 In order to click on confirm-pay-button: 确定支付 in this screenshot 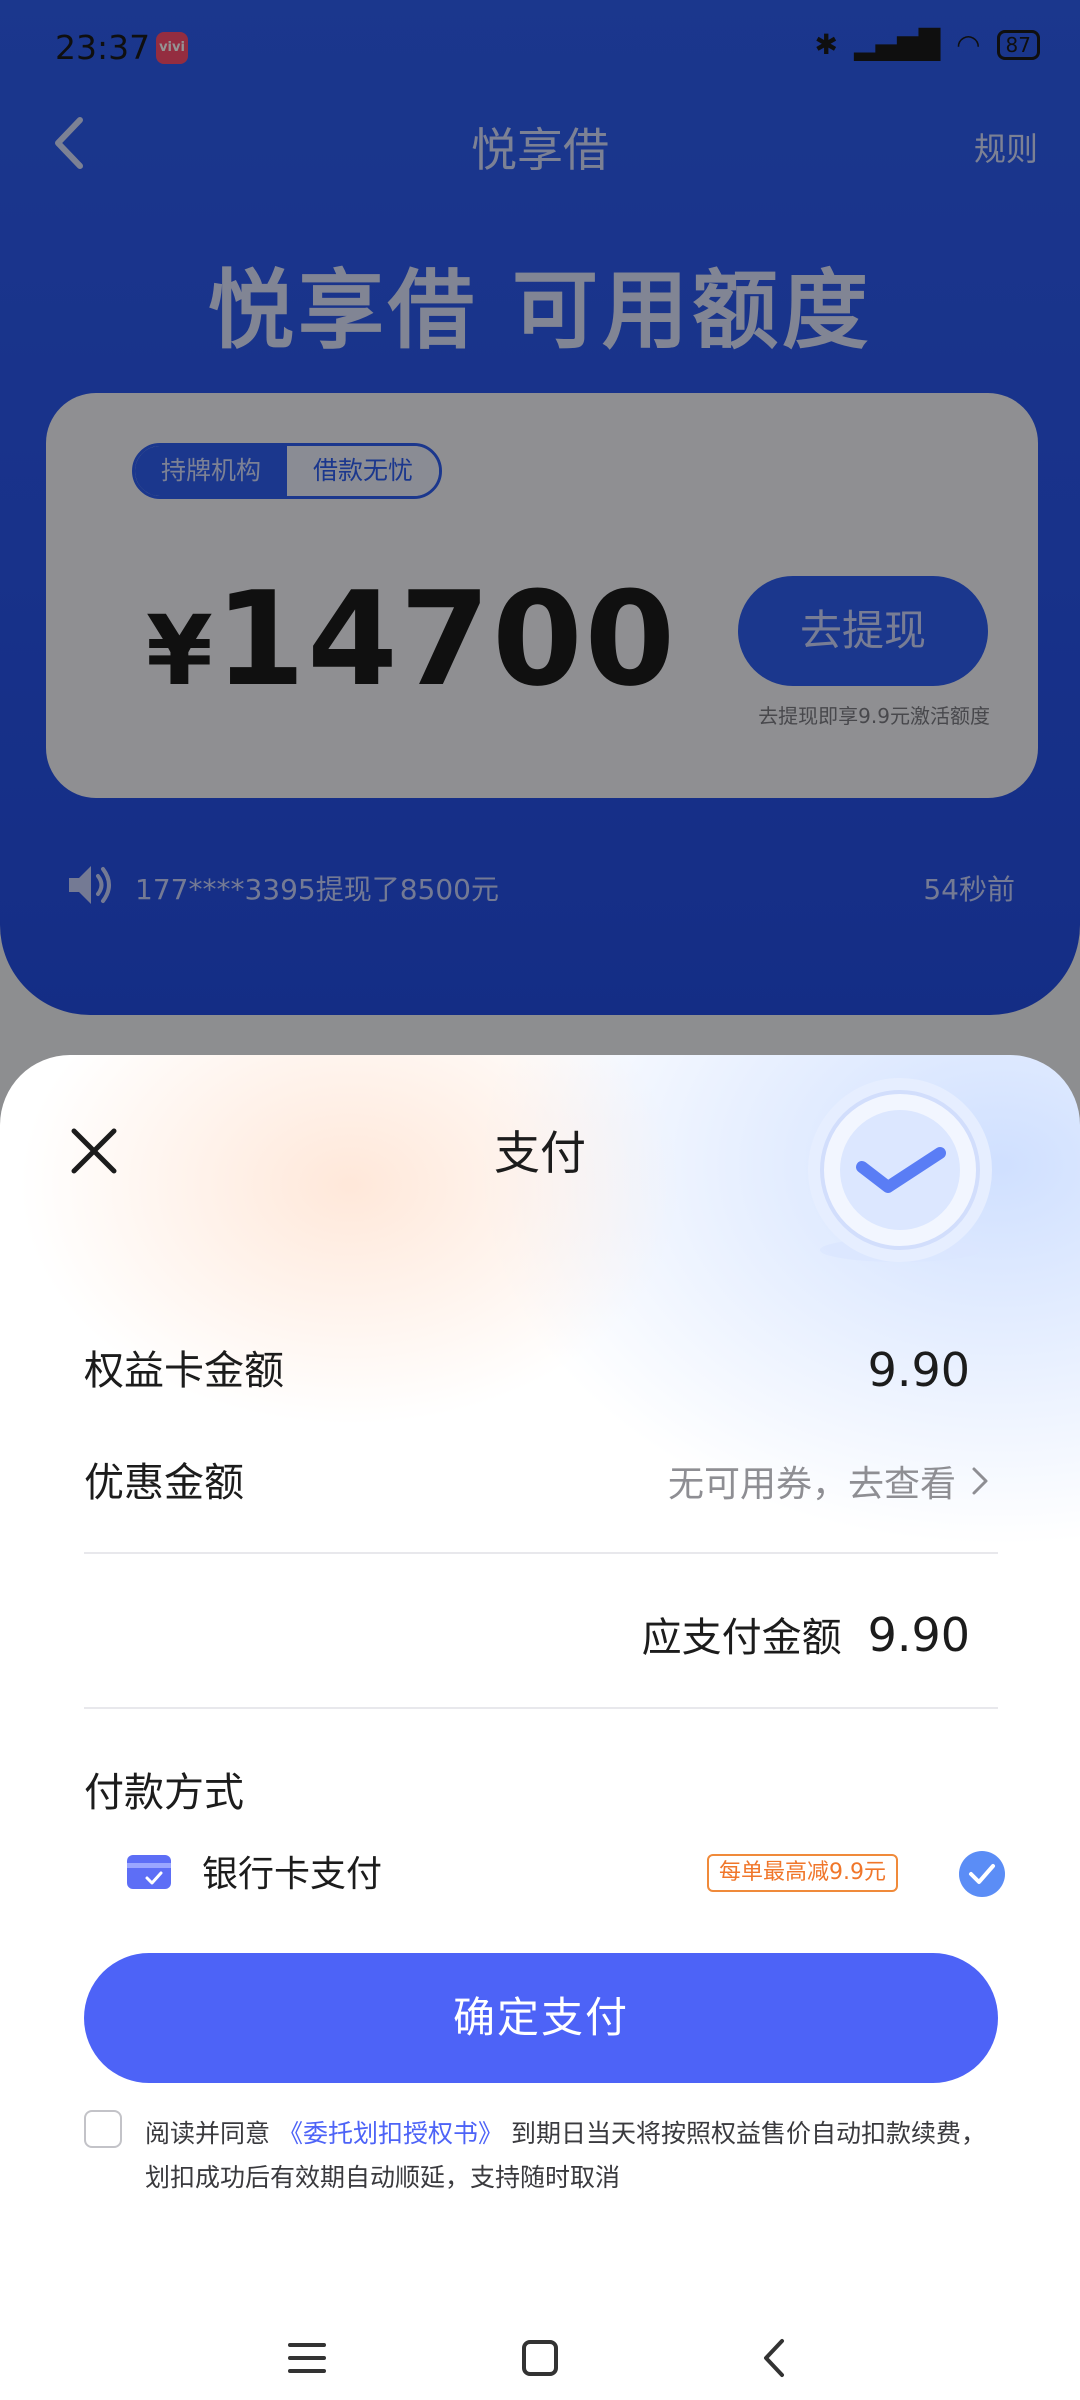, I will do `click(541, 2018)`.